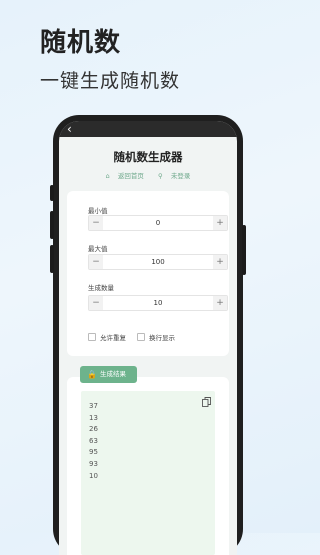 Image resolution: width=320 pixels, height=555 pixels. I want to click on promo-headline: 随机数, so click(81, 43).